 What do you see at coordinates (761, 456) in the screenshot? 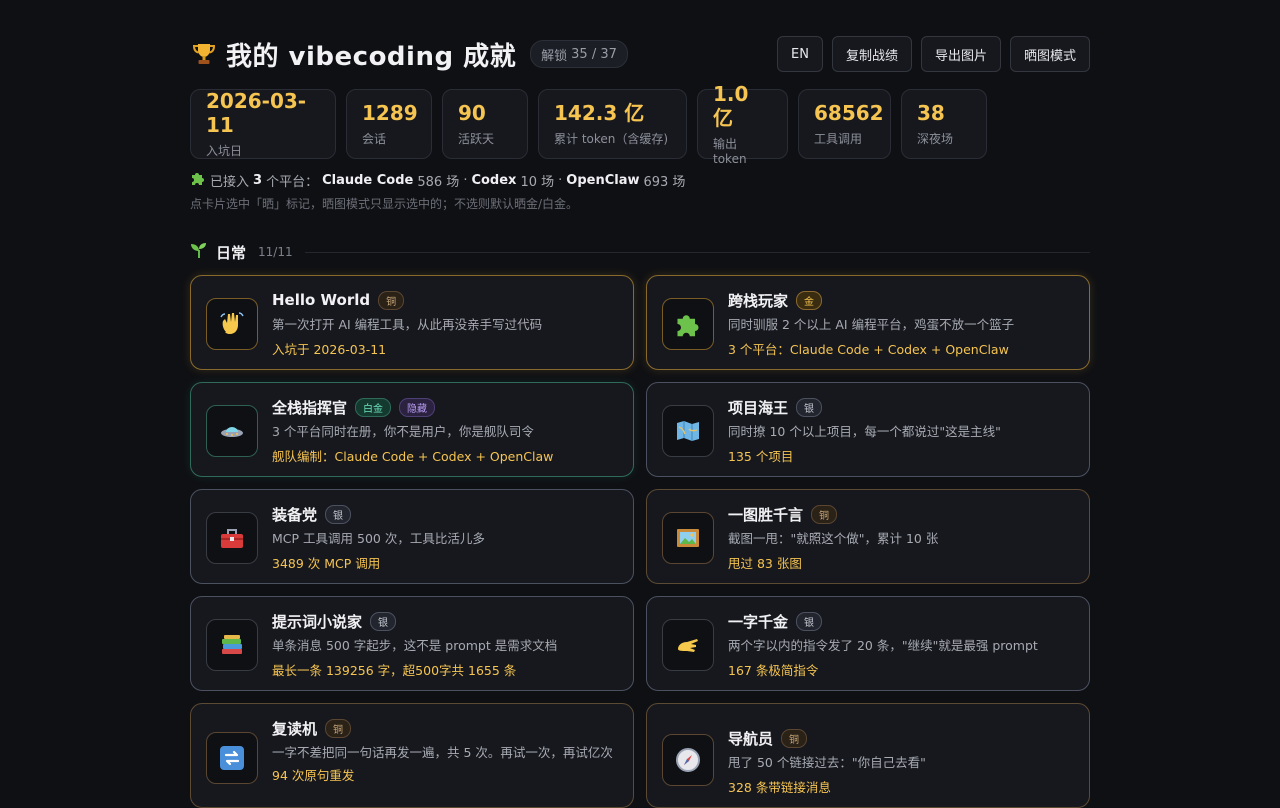
I see `achievement-stat: 135 个项目` at bounding box center [761, 456].